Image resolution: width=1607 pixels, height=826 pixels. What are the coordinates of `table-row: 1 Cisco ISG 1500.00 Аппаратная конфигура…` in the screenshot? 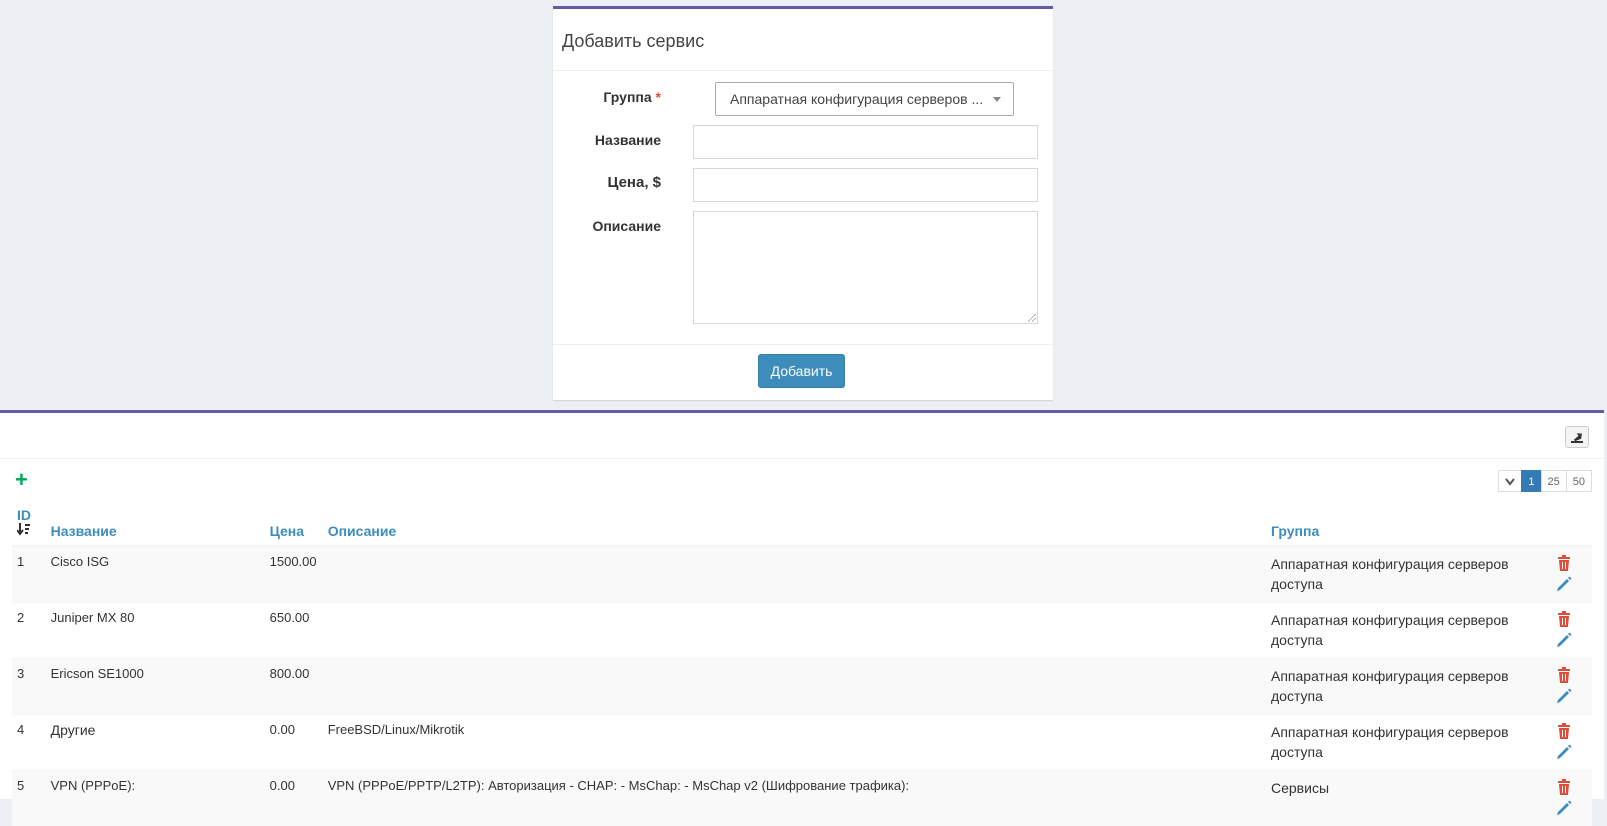 It's located at (802, 574).